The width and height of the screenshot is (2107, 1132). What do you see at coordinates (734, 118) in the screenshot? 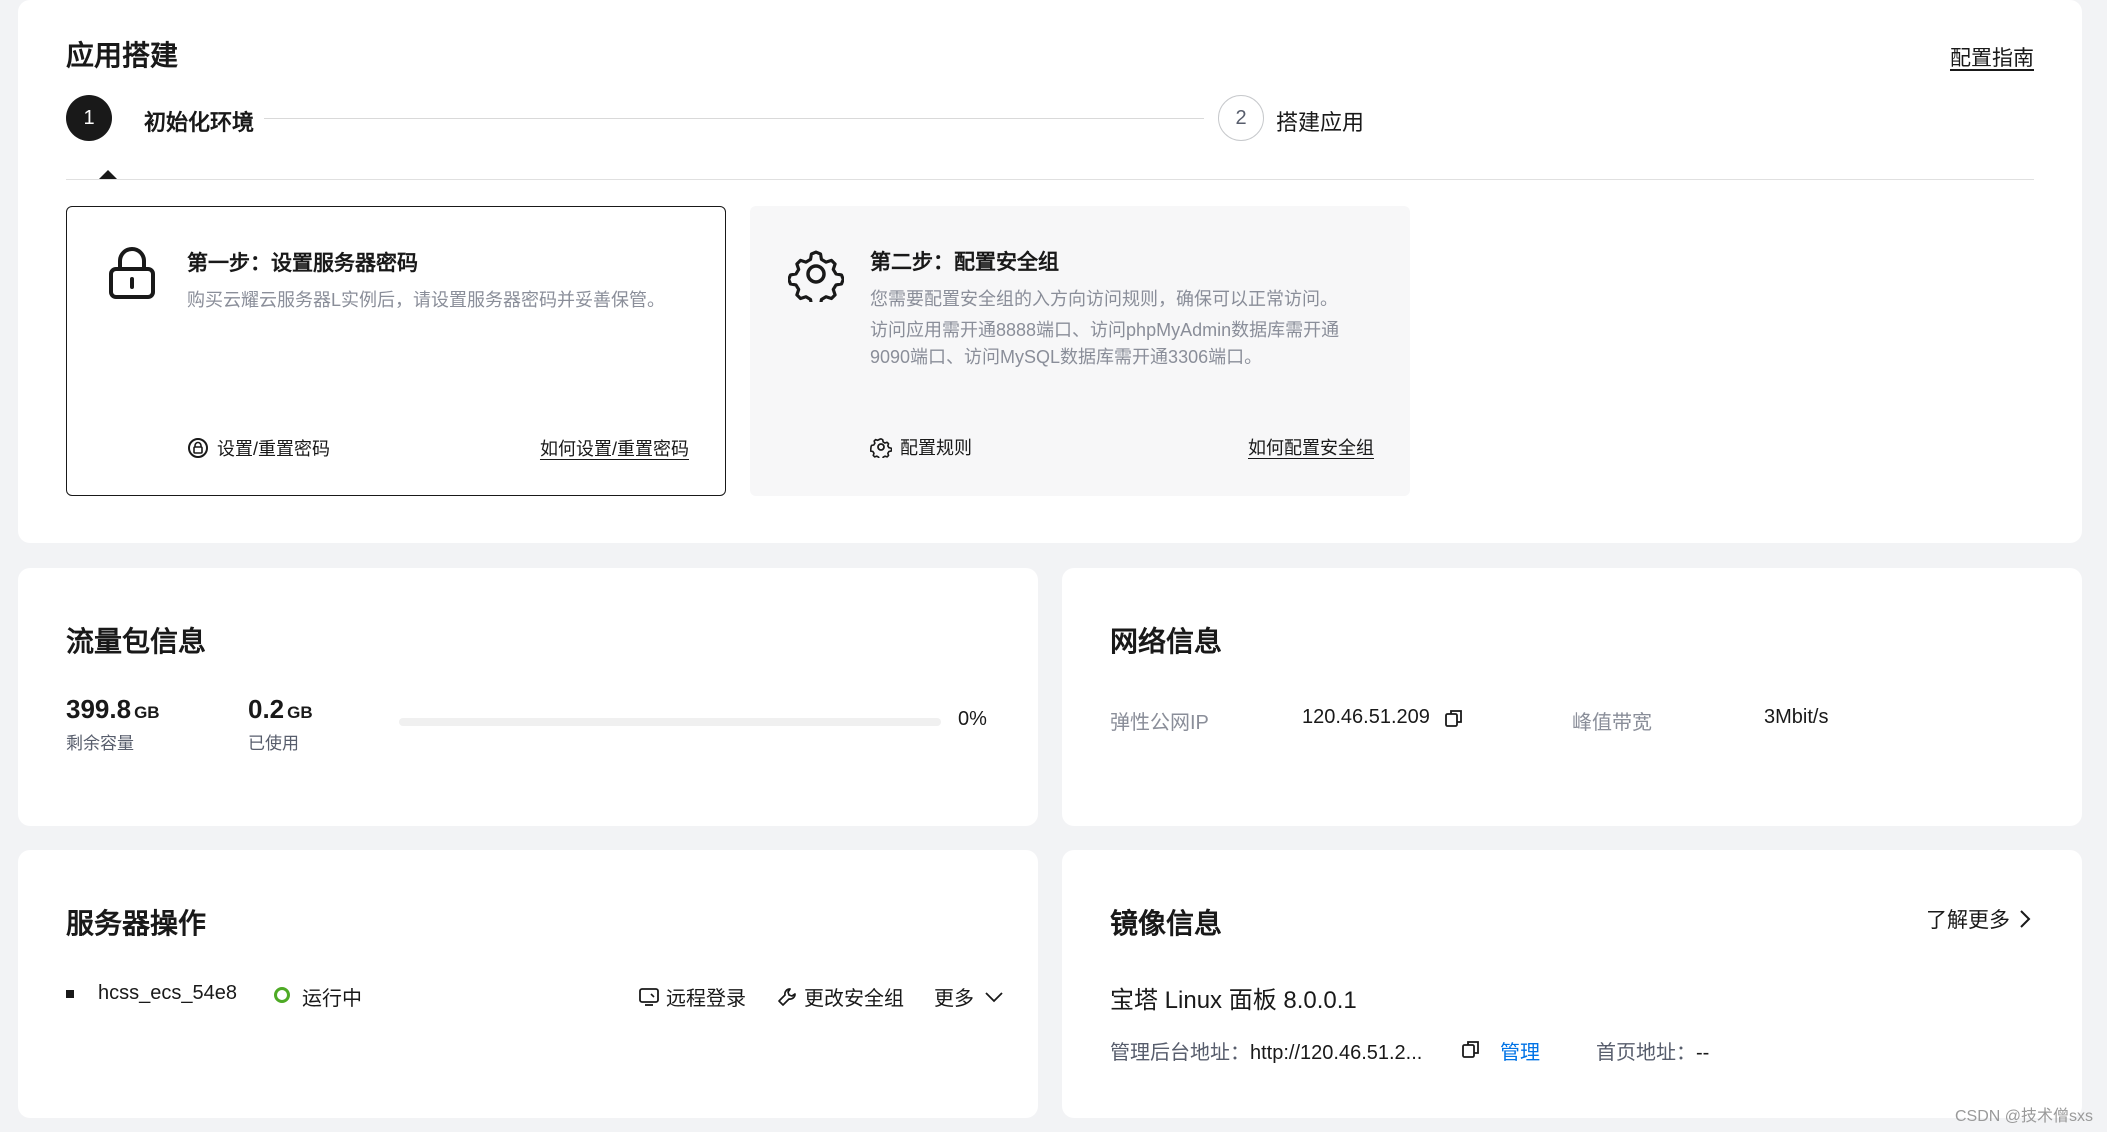
I see `step-connector` at bounding box center [734, 118].